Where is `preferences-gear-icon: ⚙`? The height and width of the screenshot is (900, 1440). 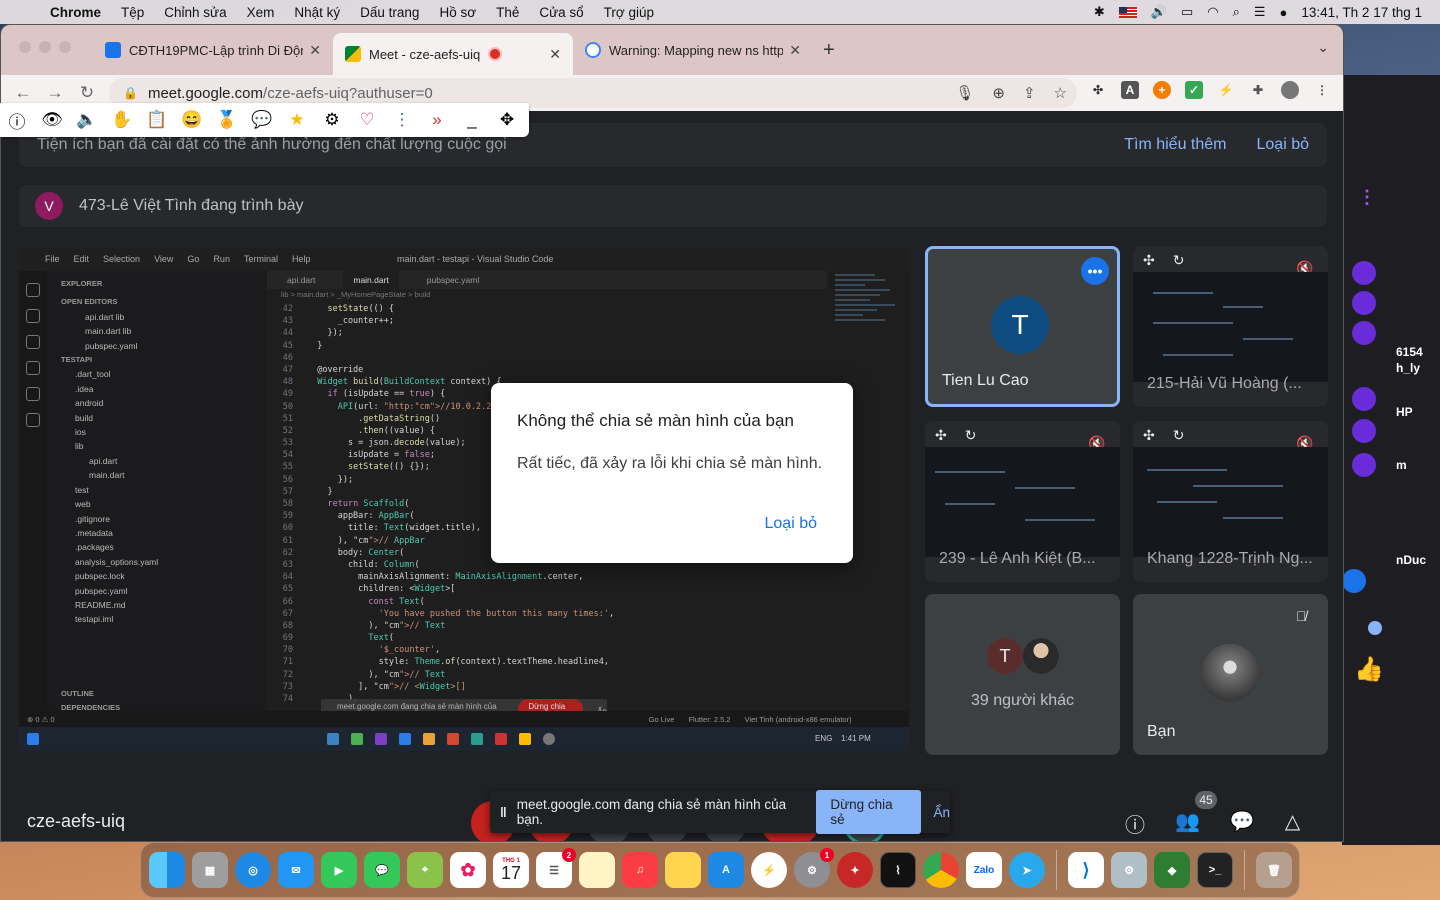
preferences-gear-icon: ⚙ is located at coordinates (1129, 870).